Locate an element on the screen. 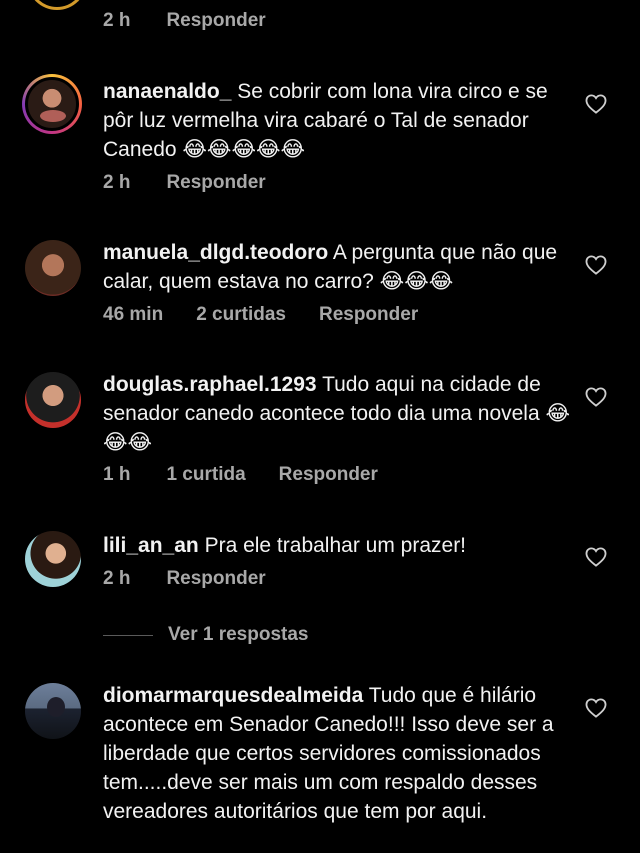 The image size is (640, 853). comment-meta: 46 min 2 curtidas Responder is located at coordinates (260, 315).